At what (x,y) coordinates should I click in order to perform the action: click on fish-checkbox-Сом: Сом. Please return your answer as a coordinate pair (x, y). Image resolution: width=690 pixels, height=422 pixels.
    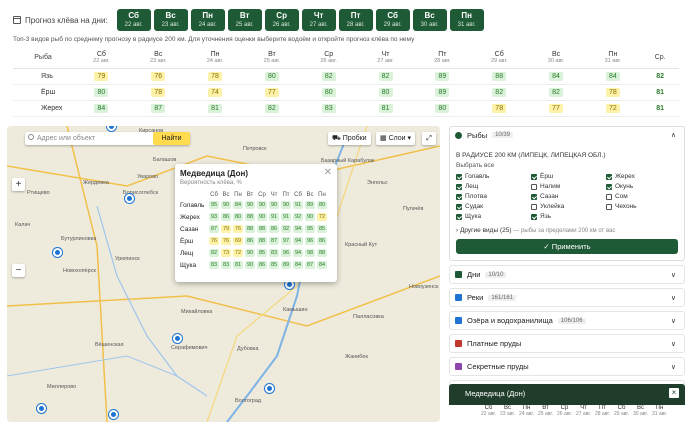
    Looking at the image, I should click on (643, 196).